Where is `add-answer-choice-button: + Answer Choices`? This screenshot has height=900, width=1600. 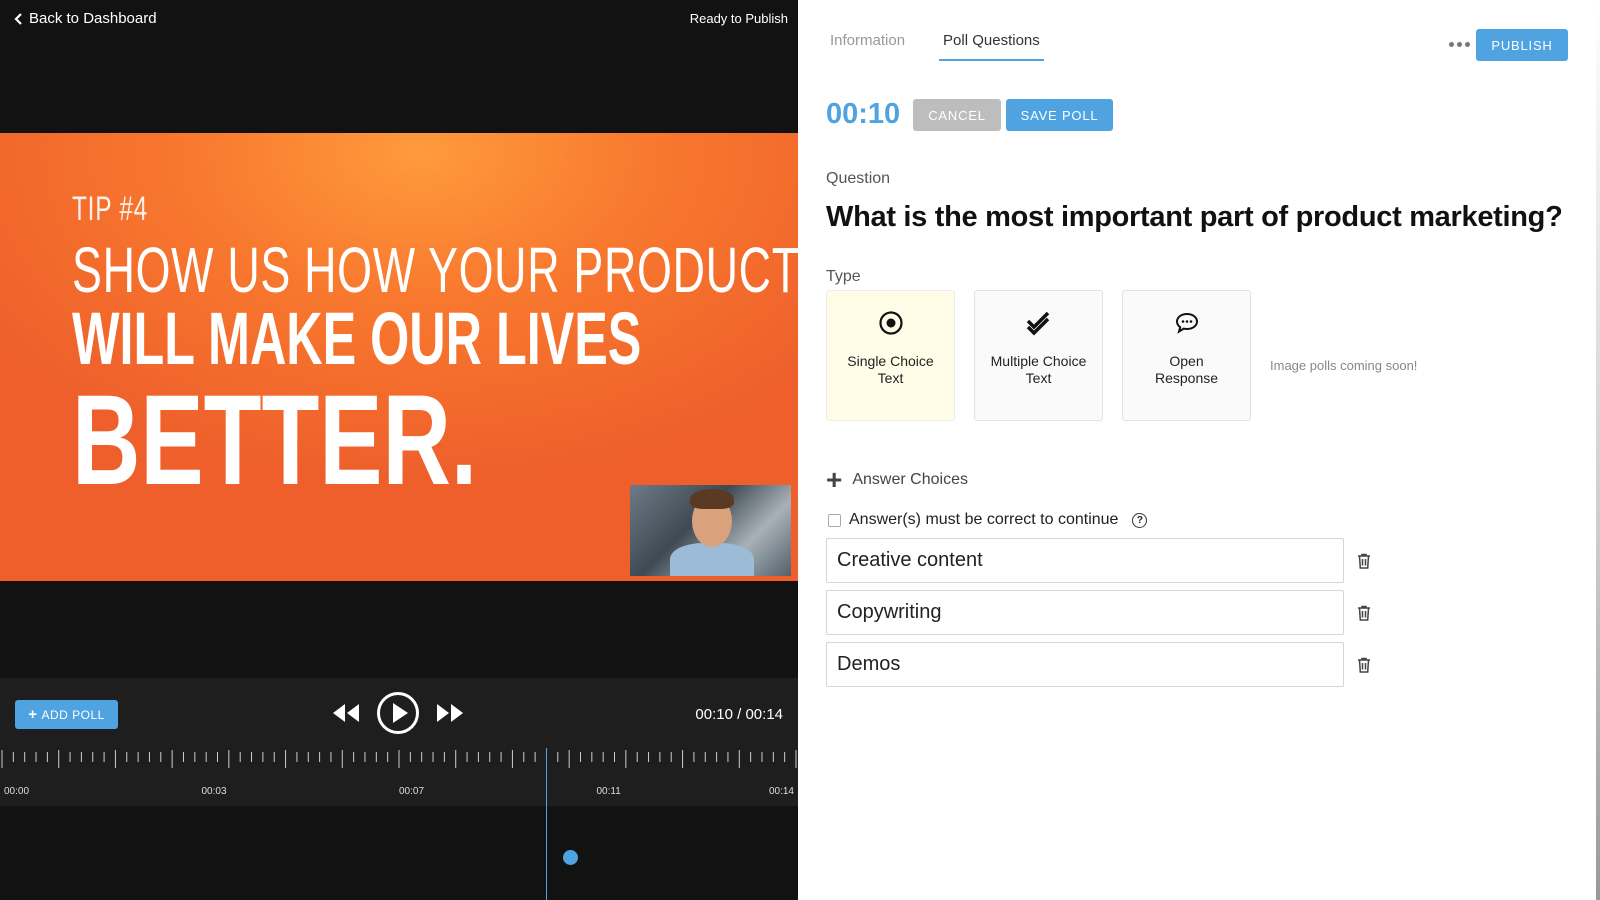 add-answer-choice-button: + Answer Choices is located at coordinates (897, 479).